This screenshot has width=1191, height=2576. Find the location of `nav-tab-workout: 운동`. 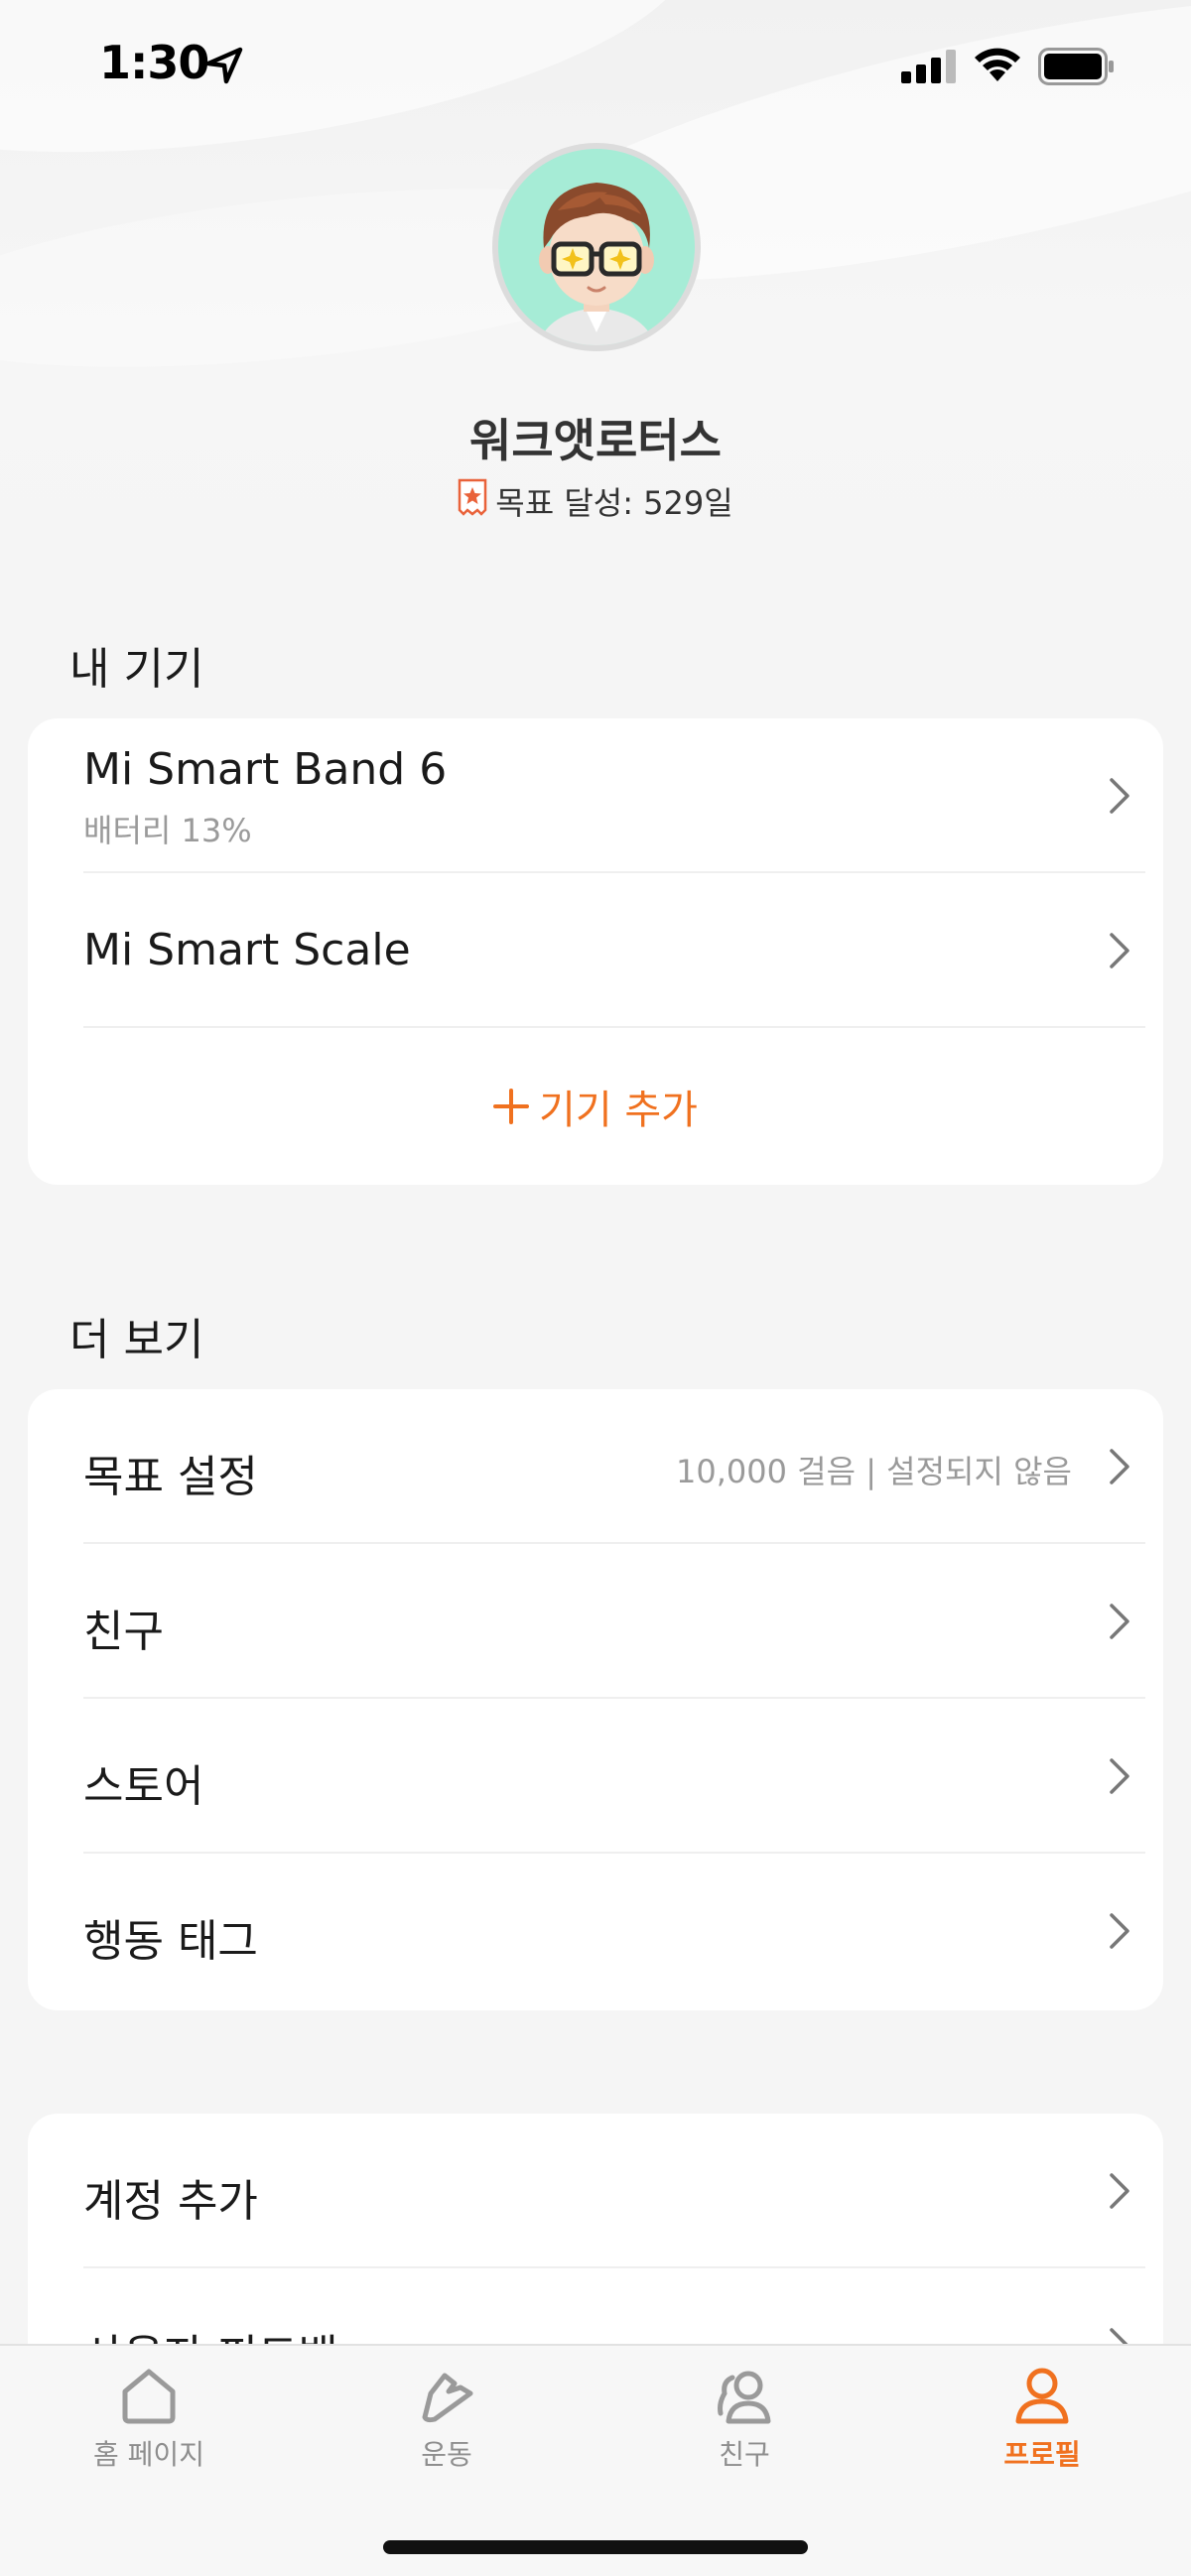

nav-tab-workout: 운동 is located at coordinates (447, 2418).